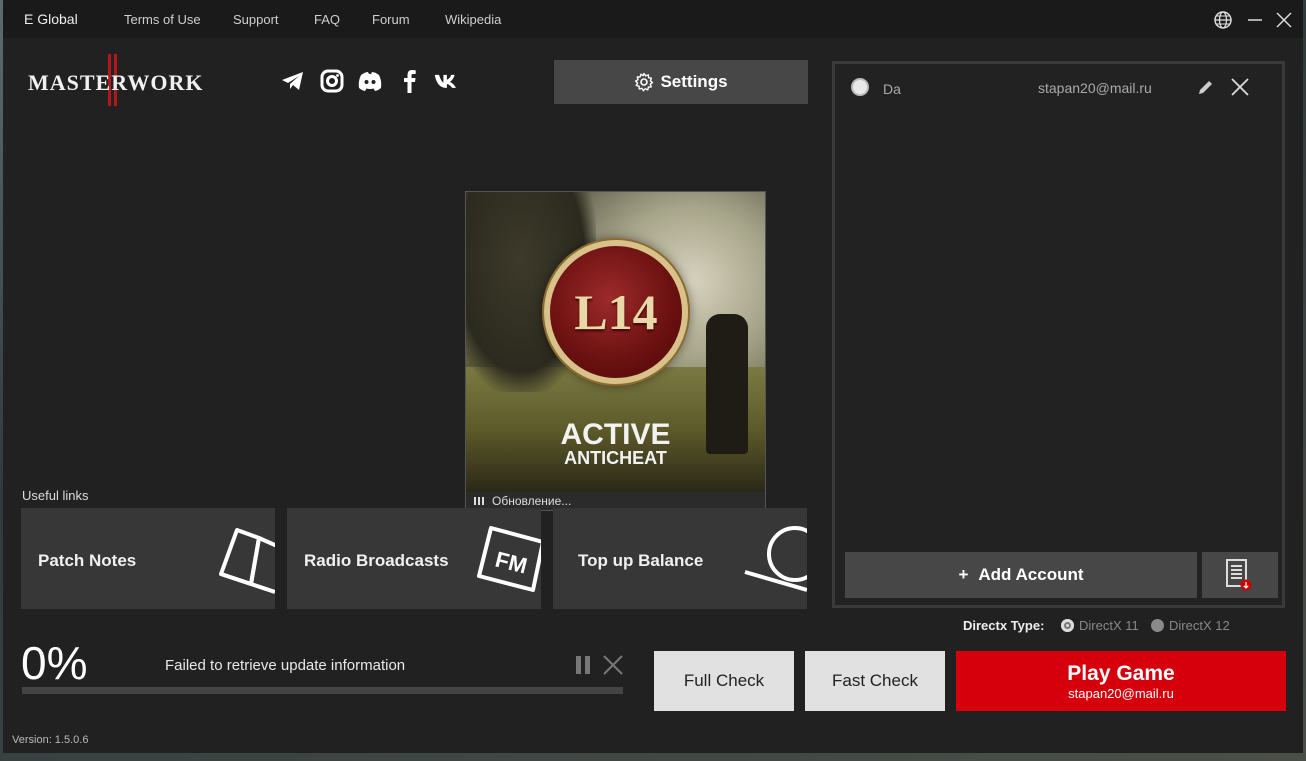  What do you see at coordinates (247, 562) in the screenshot?
I see `book-icon` at bounding box center [247, 562].